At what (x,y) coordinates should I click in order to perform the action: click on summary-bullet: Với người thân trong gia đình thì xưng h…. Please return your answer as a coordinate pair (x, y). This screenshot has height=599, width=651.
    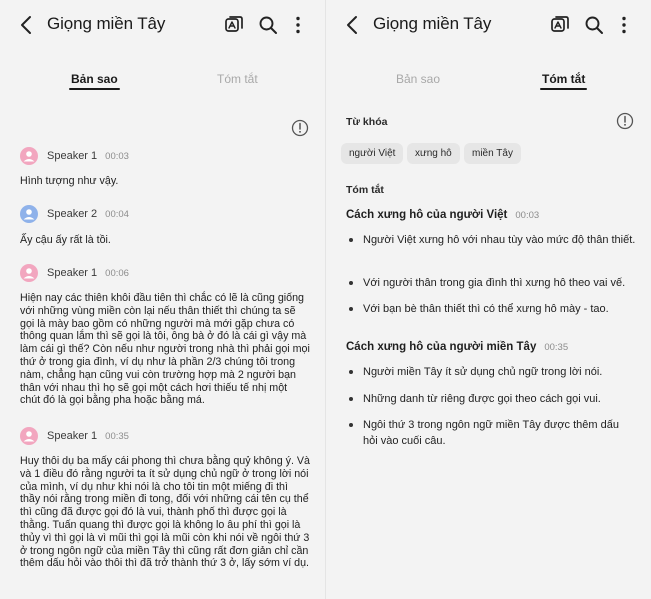
    Looking at the image, I should click on (491, 283).